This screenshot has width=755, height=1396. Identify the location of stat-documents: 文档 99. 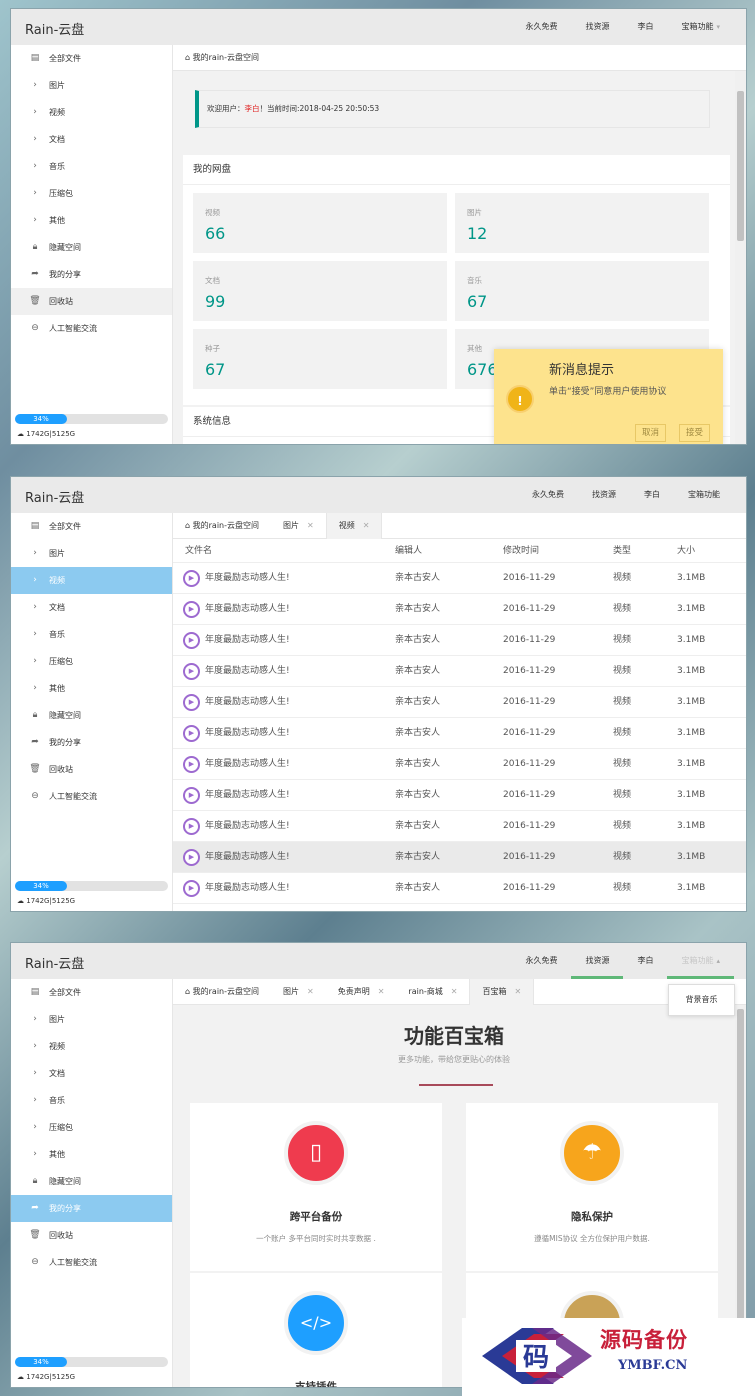
(320, 291).